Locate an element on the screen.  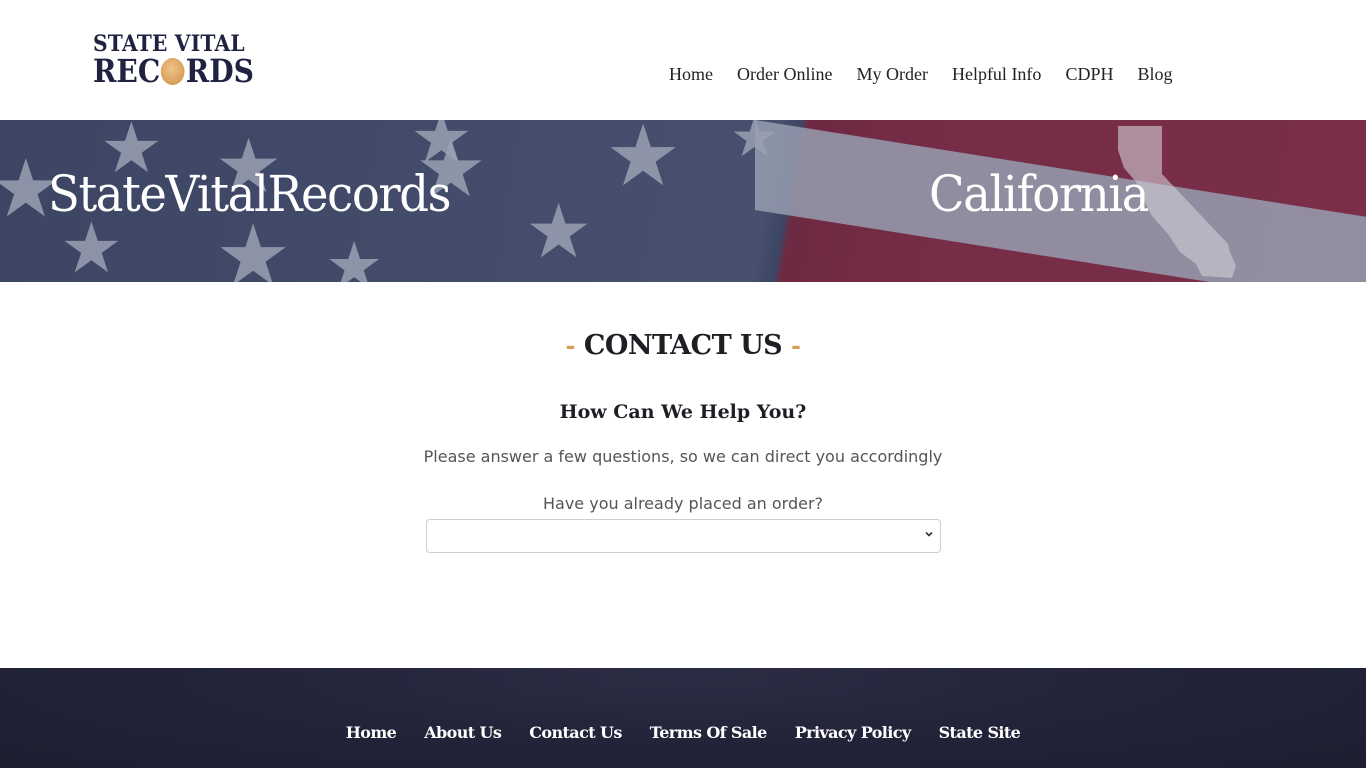
page-title: - CONTACT US - is located at coordinates (683, 345).